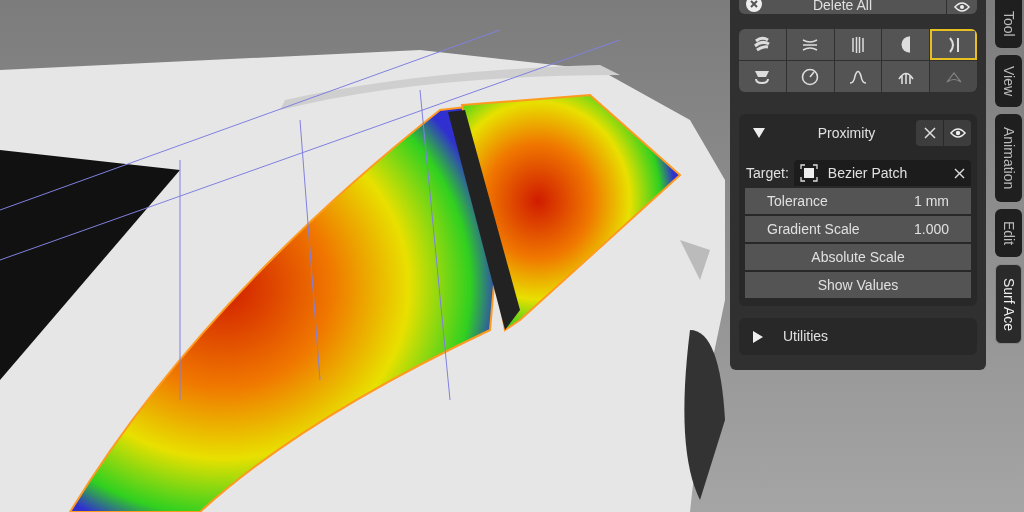 Image resolution: width=1024 pixels, height=512 pixels. I want to click on side-tab: Tool, so click(1008, 24).